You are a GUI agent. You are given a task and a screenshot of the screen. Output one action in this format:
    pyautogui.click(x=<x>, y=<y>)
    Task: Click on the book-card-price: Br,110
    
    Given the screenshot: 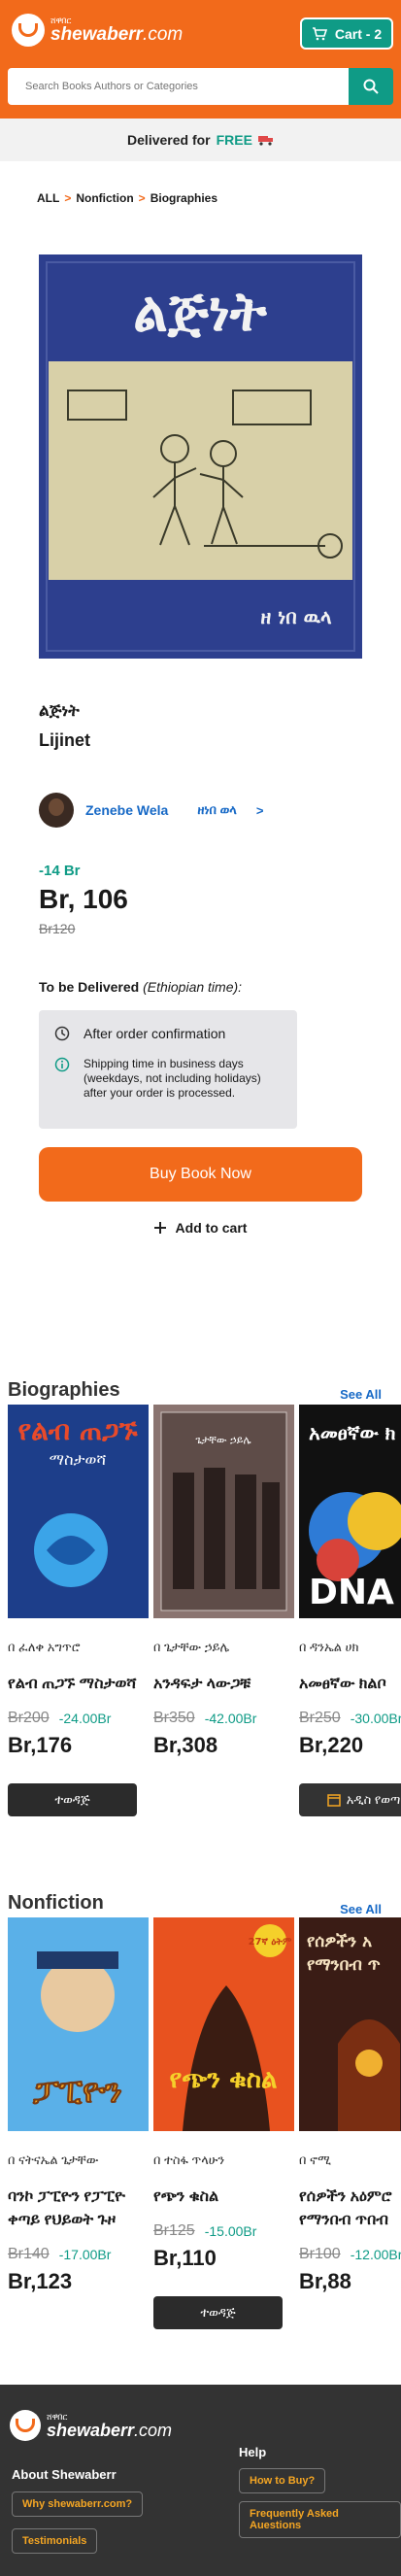 What is the action you would take?
    pyautogui.click(x=185, y=2258)
    